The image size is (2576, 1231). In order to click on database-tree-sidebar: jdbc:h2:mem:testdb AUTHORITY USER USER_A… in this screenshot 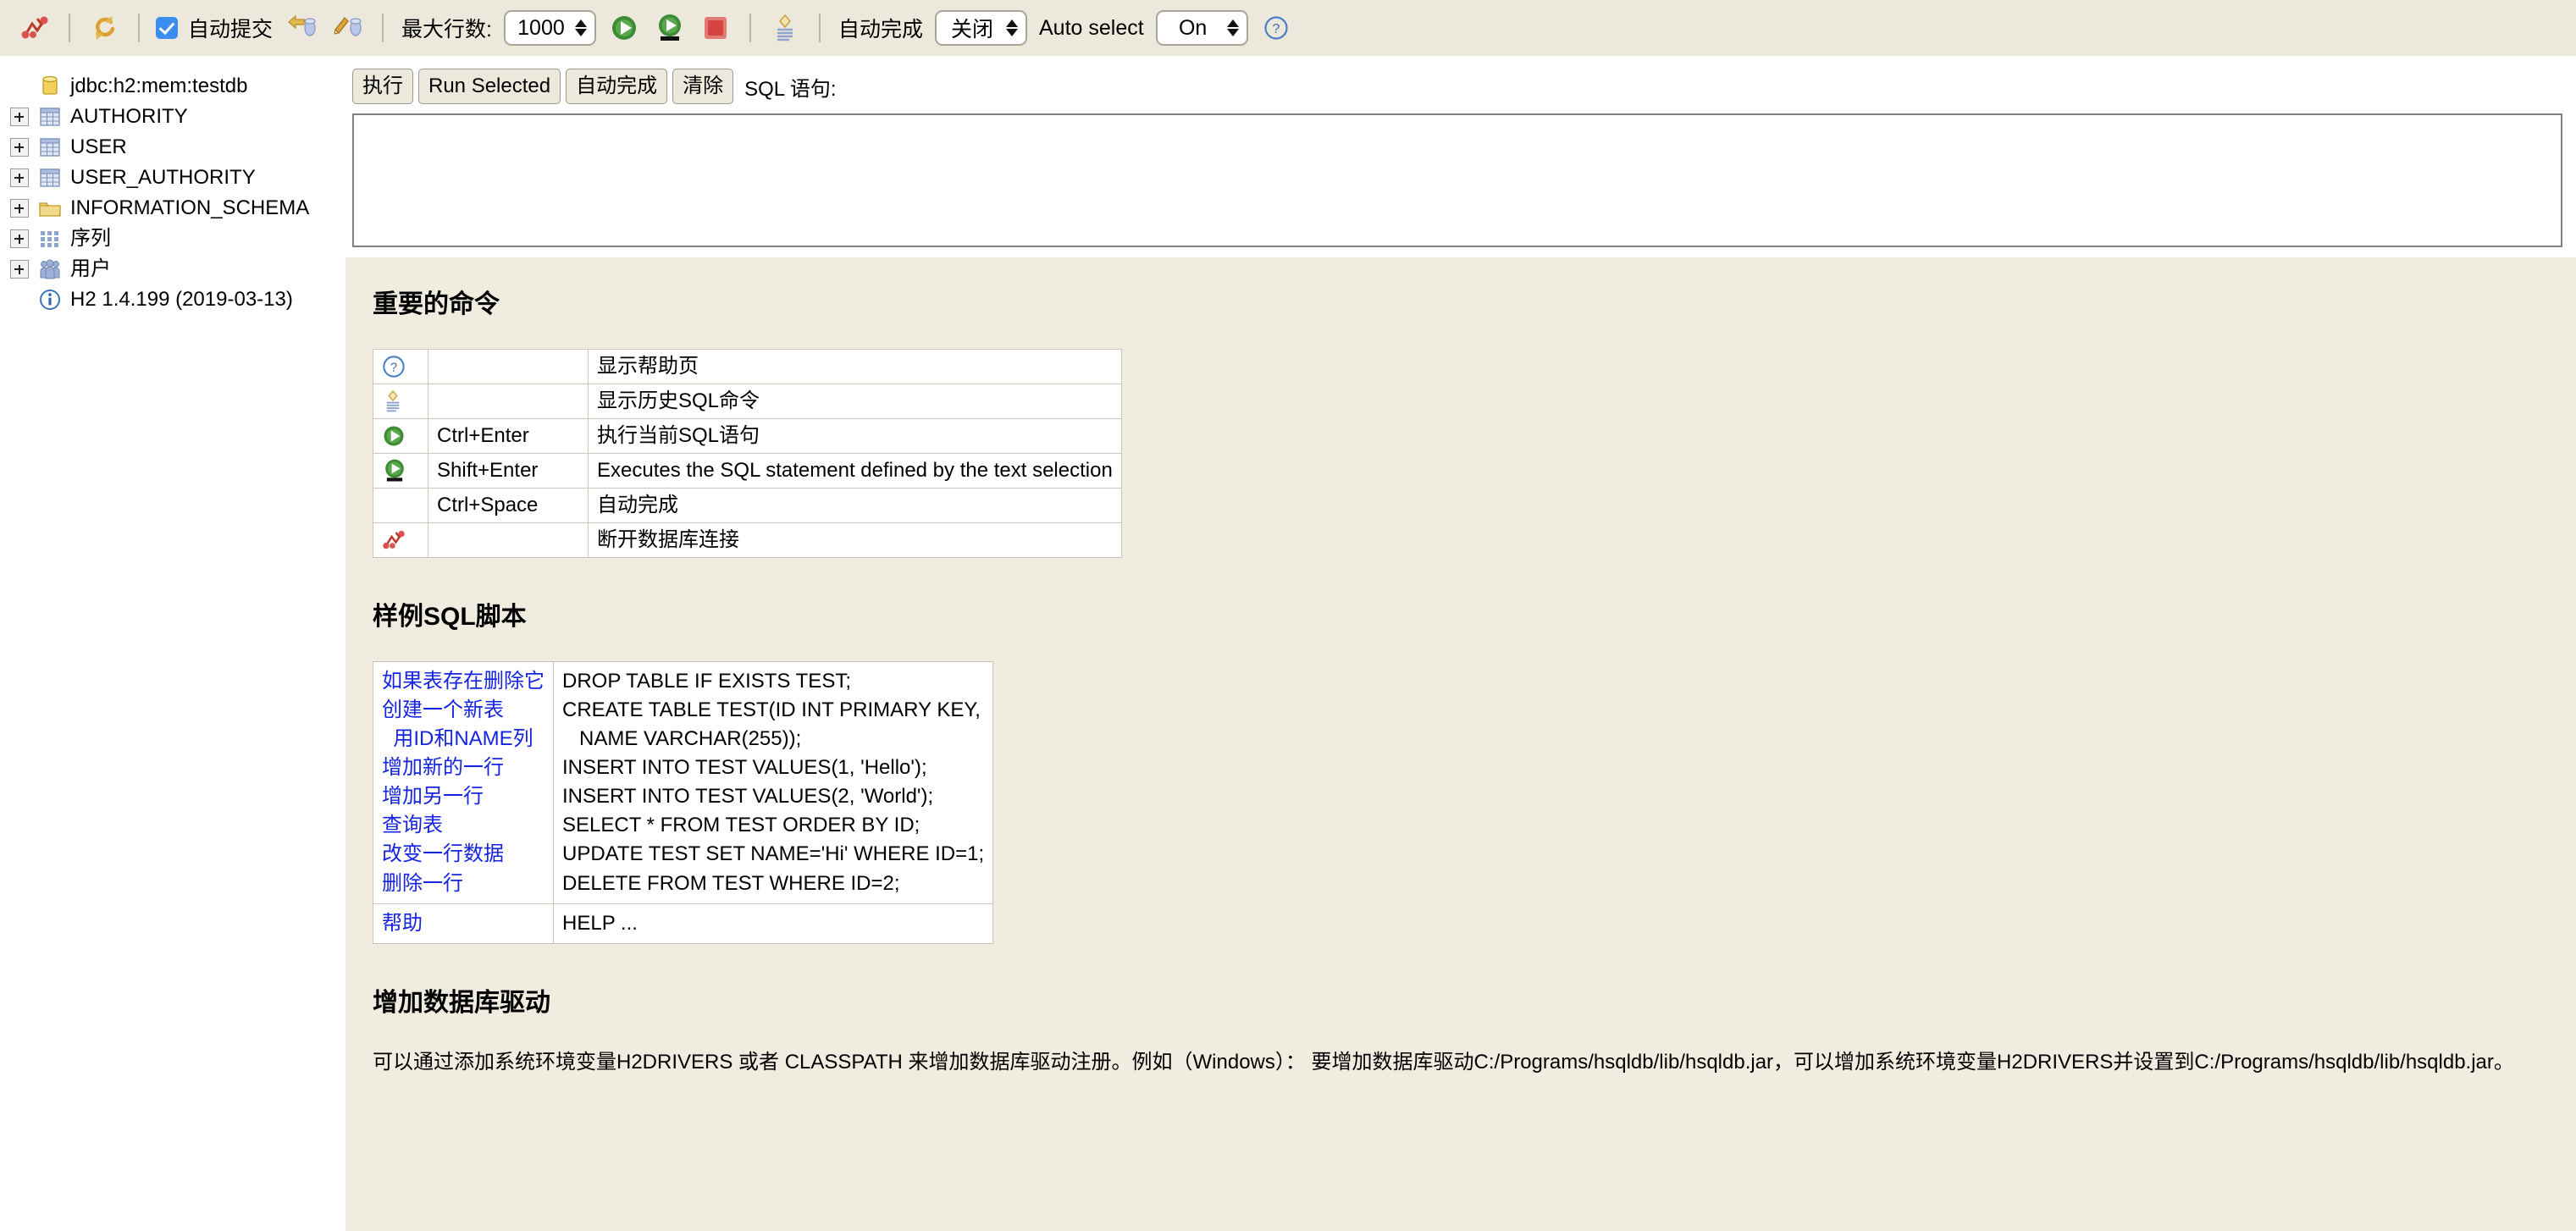, I will do `click(172, 643)`.